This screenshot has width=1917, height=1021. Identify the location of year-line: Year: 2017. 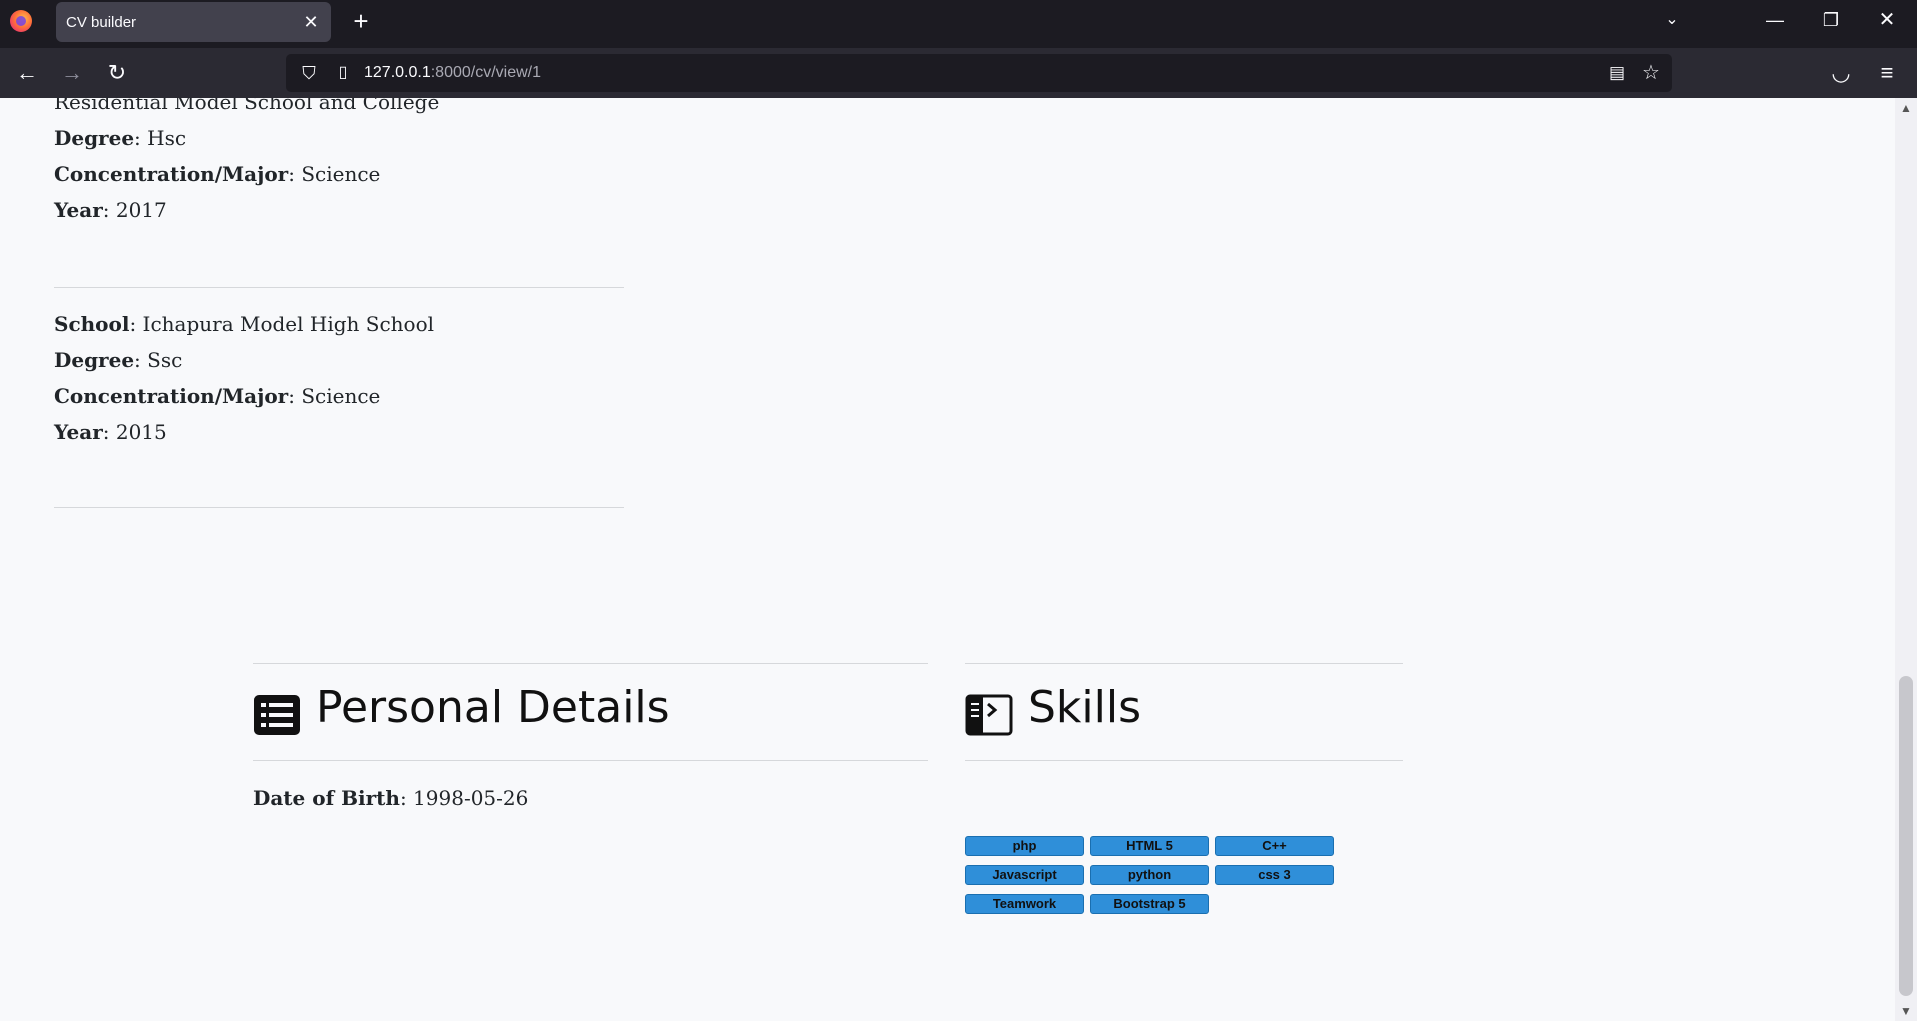
(110, 210).